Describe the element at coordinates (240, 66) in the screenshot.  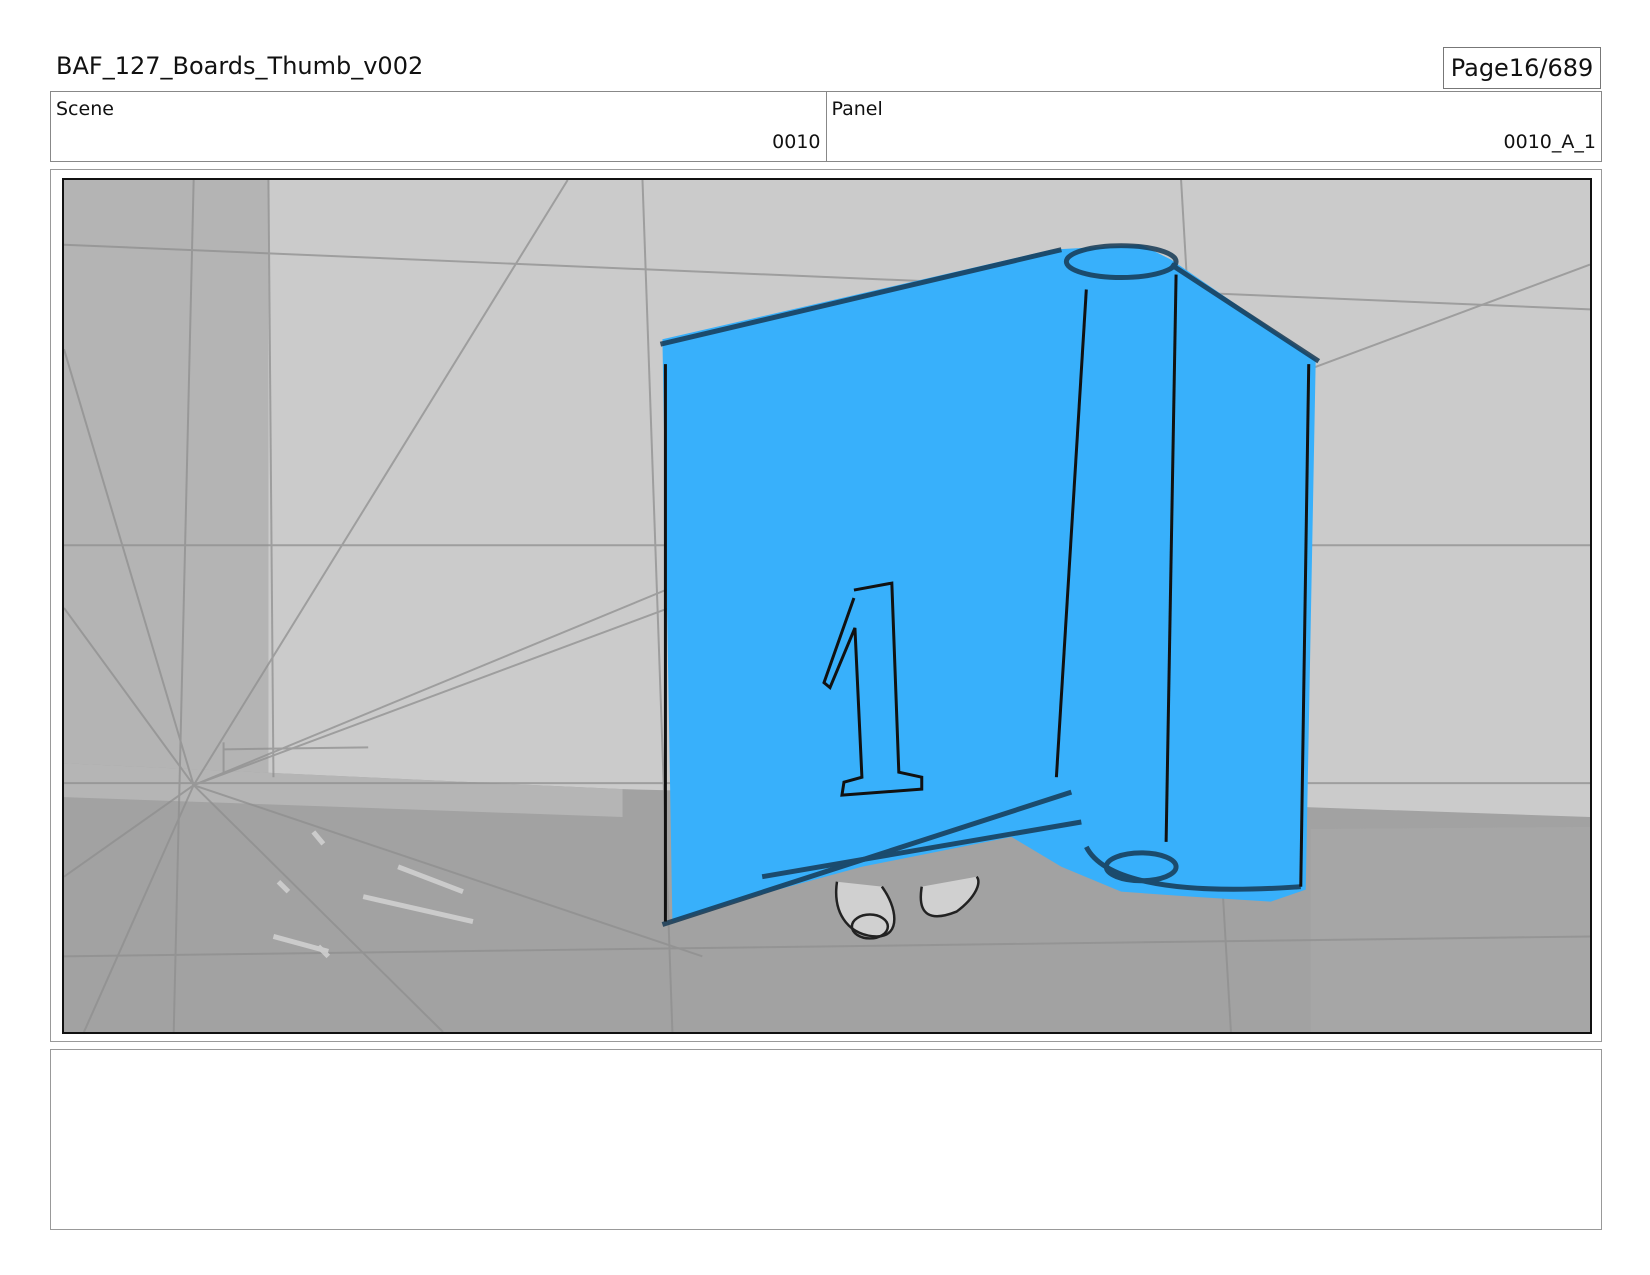
I see `document-title: BAF_127_Boards_Thumb_v002` at that location.